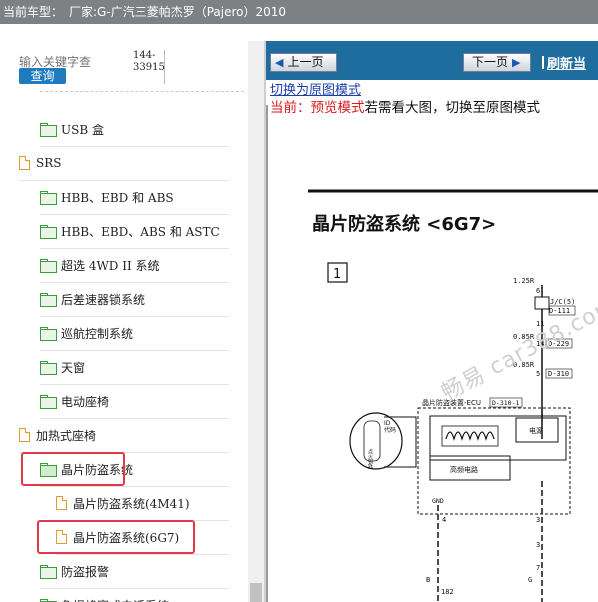 The image size is (598, 602). Describe the element at coordinates (131, 503) in the screenshot. I see `tree-node-label: 晶片防盗系统(4M41)` at that location.